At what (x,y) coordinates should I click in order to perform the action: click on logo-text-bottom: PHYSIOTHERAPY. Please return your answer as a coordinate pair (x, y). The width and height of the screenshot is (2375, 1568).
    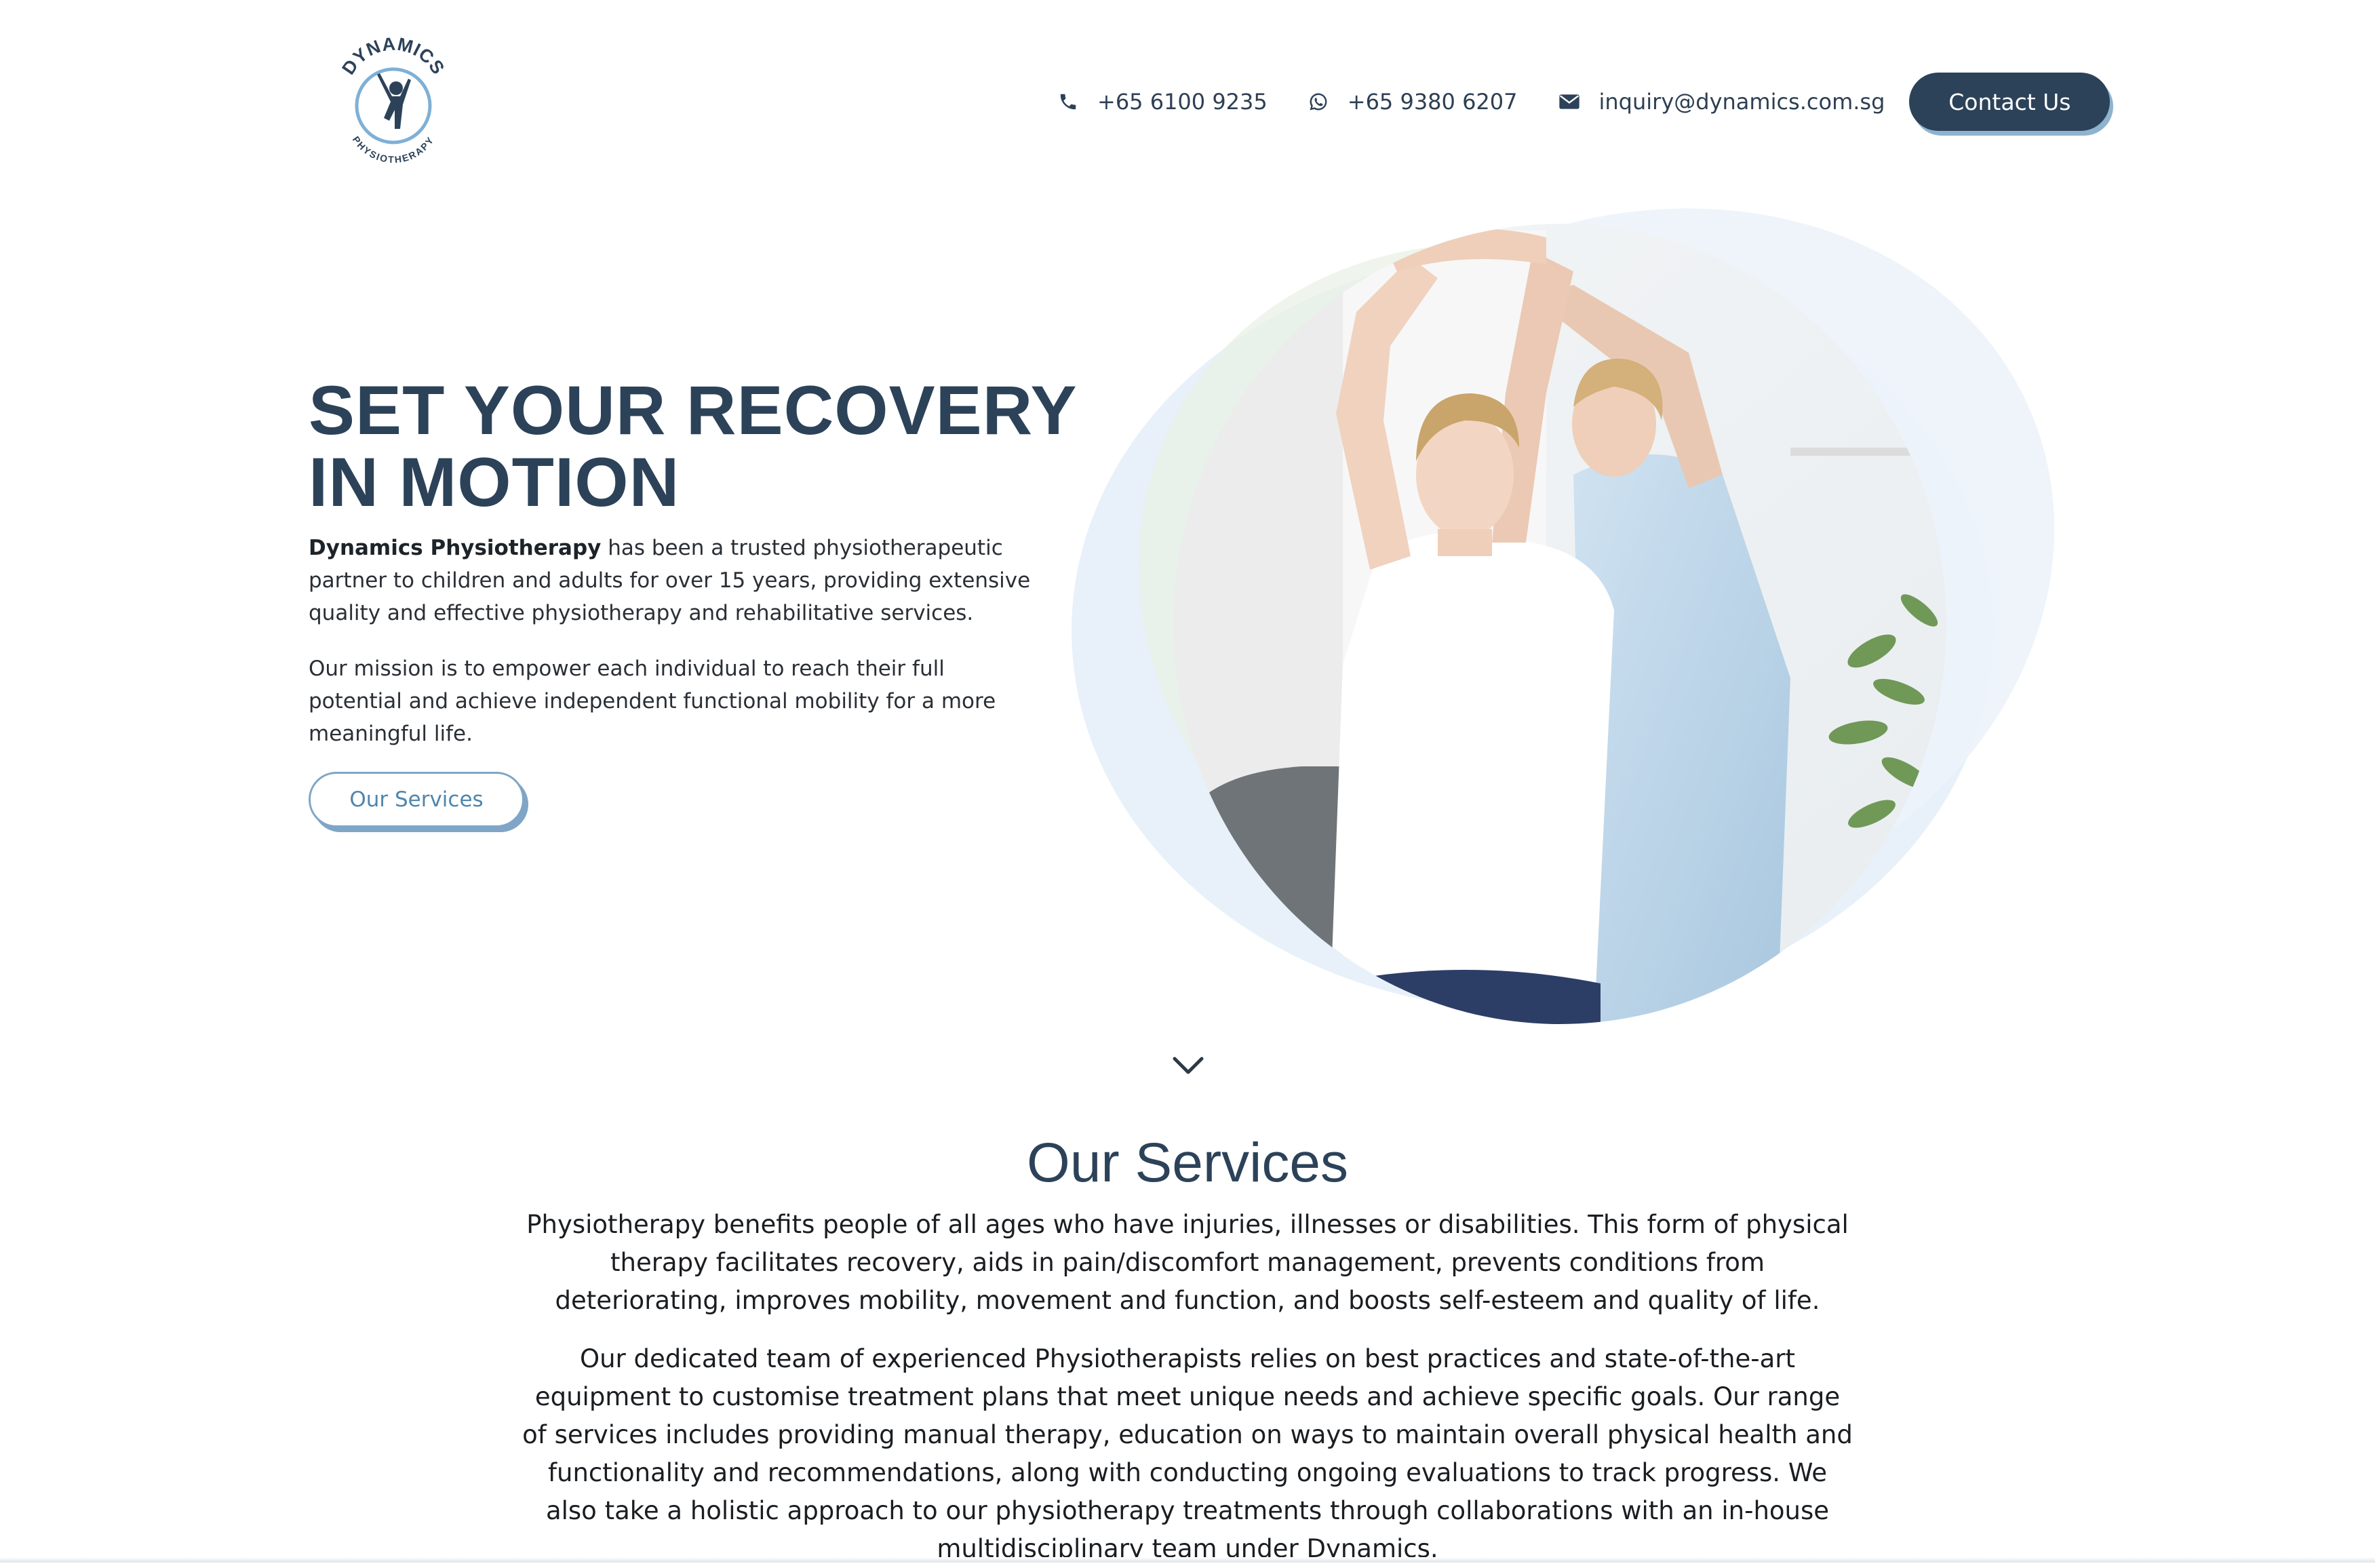
    Looking at the image, I should click on (393, 149).